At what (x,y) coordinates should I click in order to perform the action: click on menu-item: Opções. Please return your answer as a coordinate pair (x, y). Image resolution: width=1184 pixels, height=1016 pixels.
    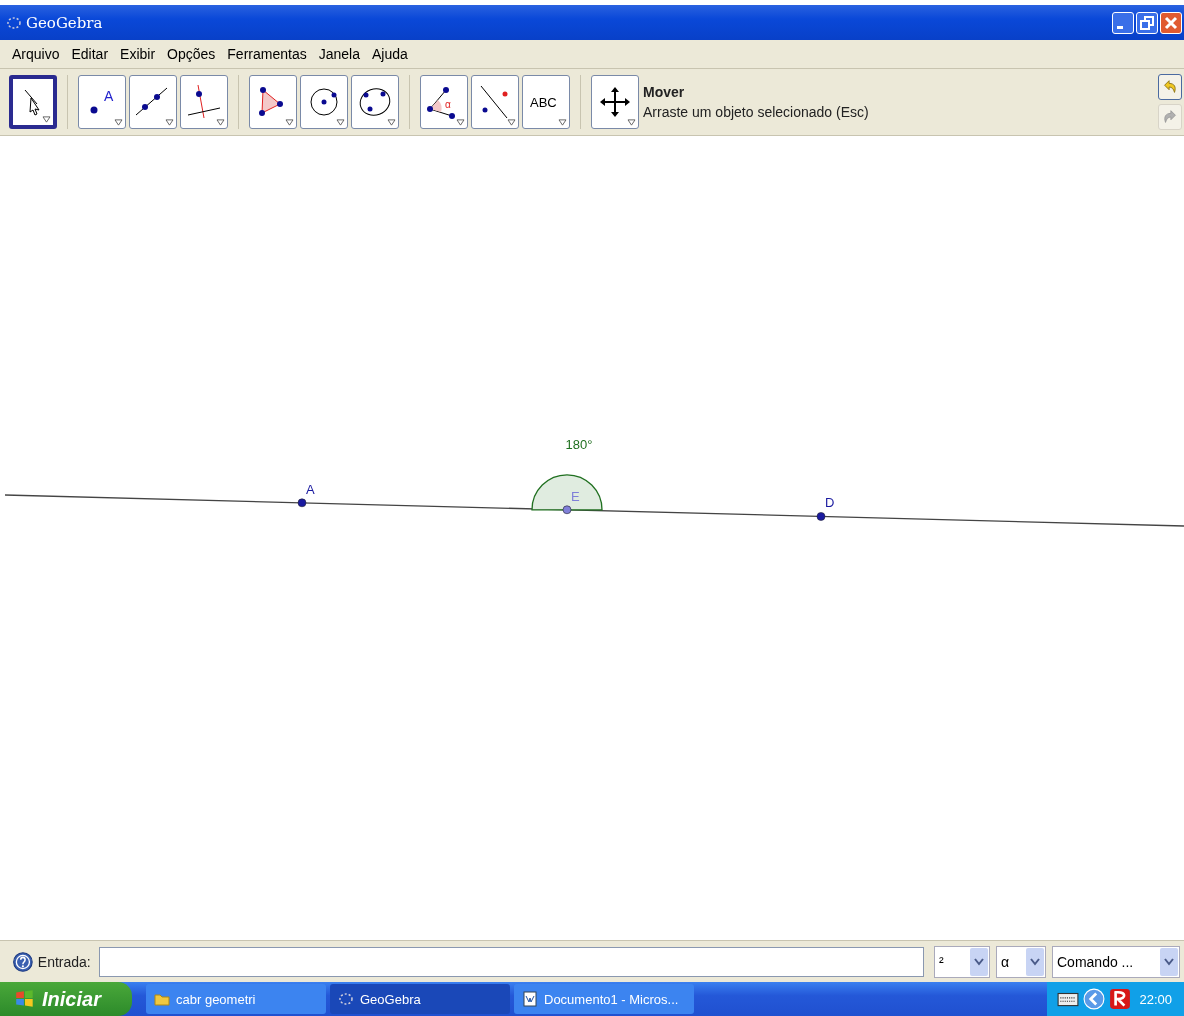
    Looking at the image, I should click on (191, 54).